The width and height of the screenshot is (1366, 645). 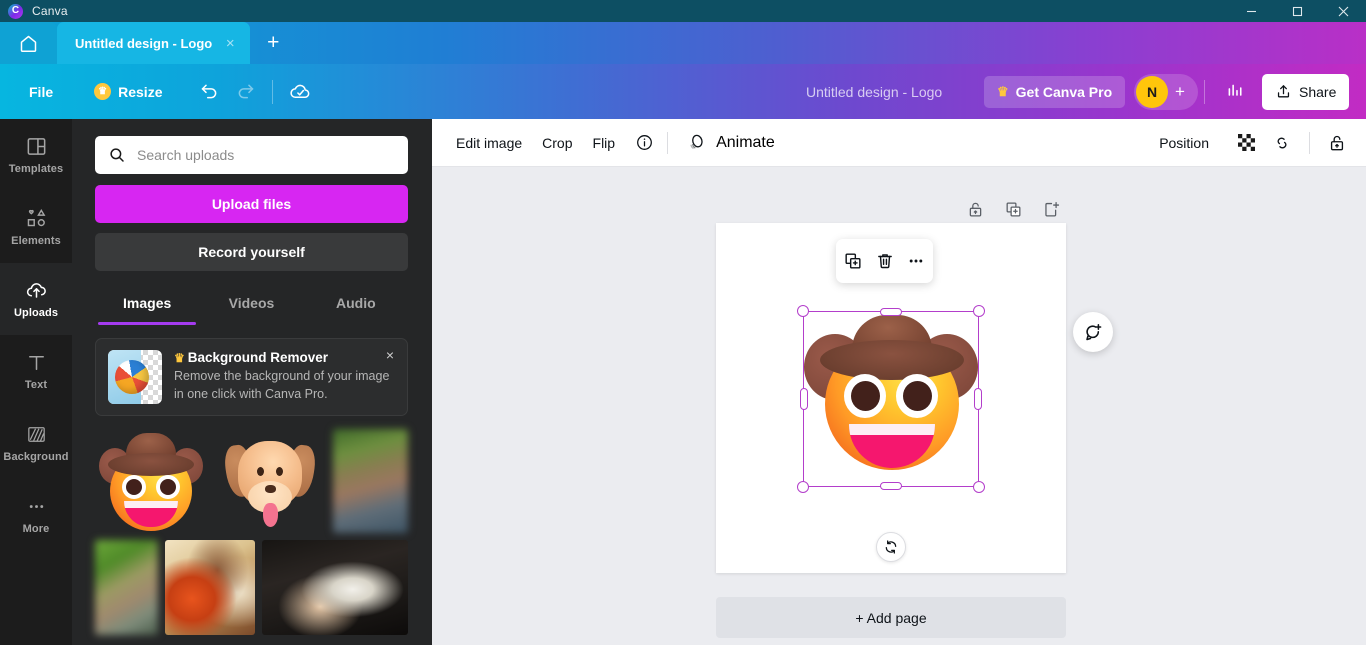 What do you see at coordinates (36, 155) in the screenshot?
I see `sidebar-item-templates: Templates` at bounding box center [36, 155].